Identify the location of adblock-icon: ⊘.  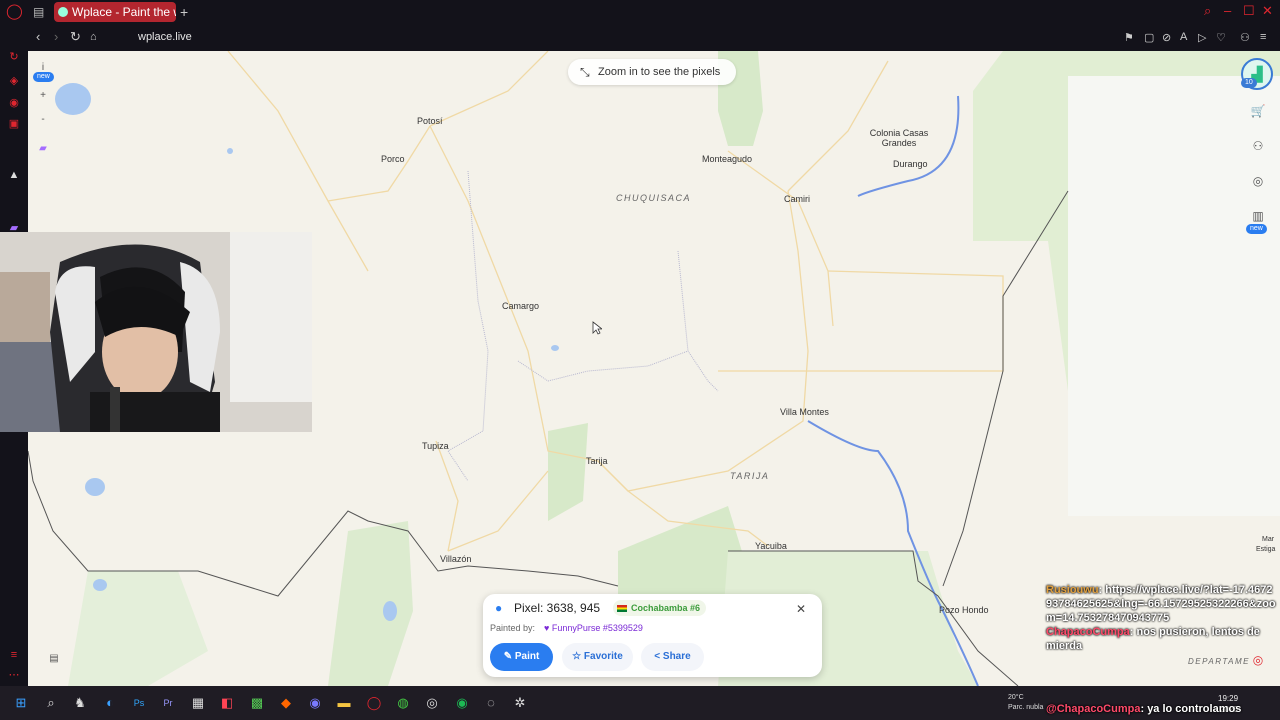
(1166, 37).